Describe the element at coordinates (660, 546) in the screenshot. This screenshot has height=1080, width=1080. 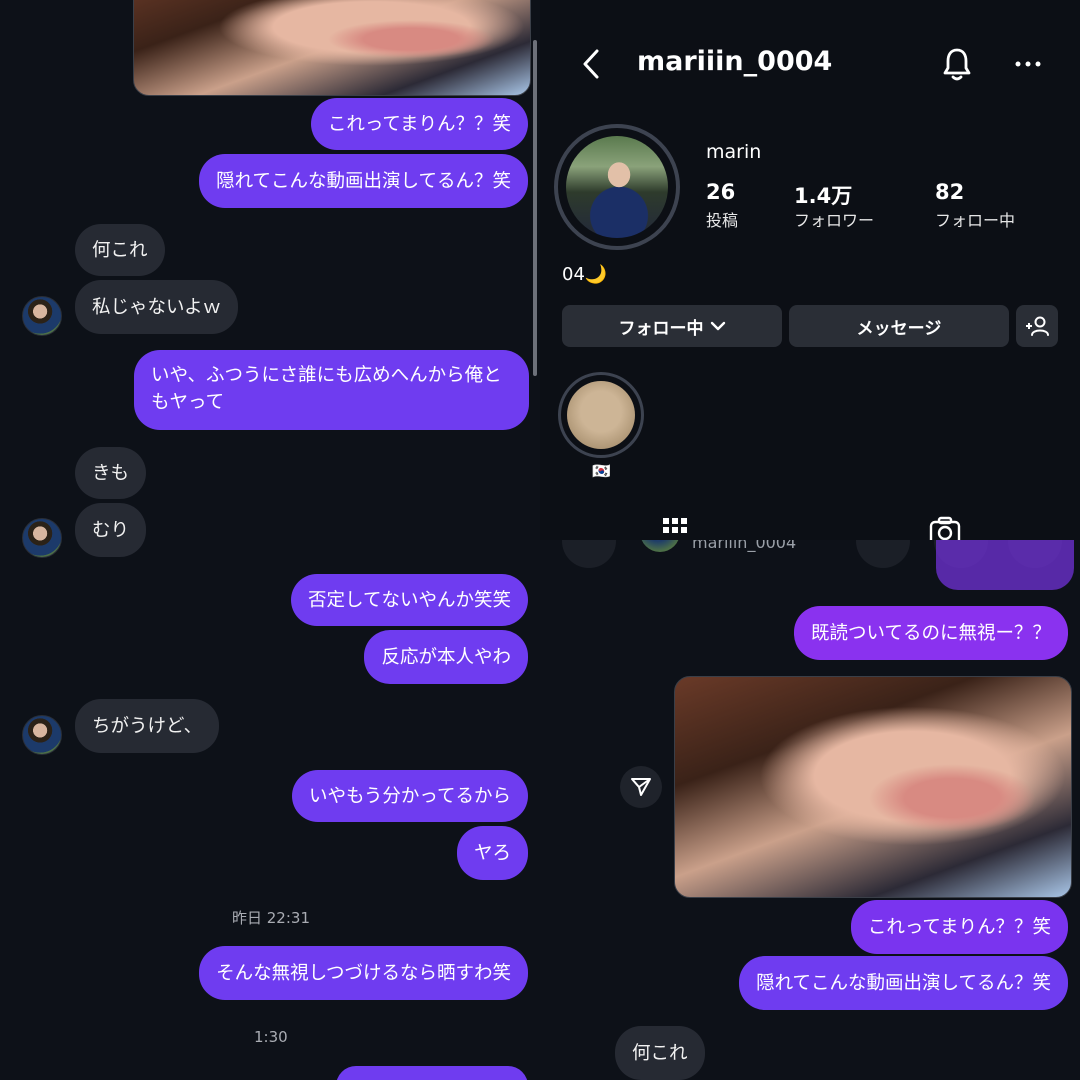
I see `header-avatar` at that location.